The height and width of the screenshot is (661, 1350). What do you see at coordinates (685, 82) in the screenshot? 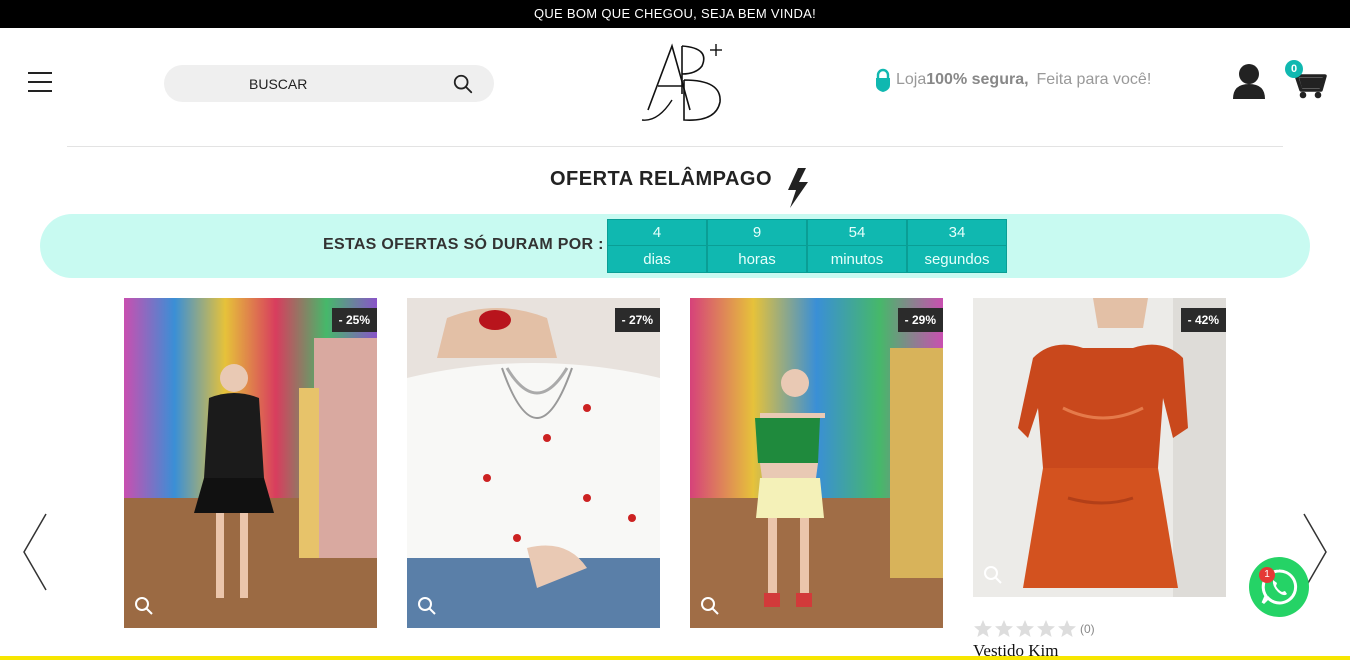
I see `store-logo` at bounding box center [685, 82].